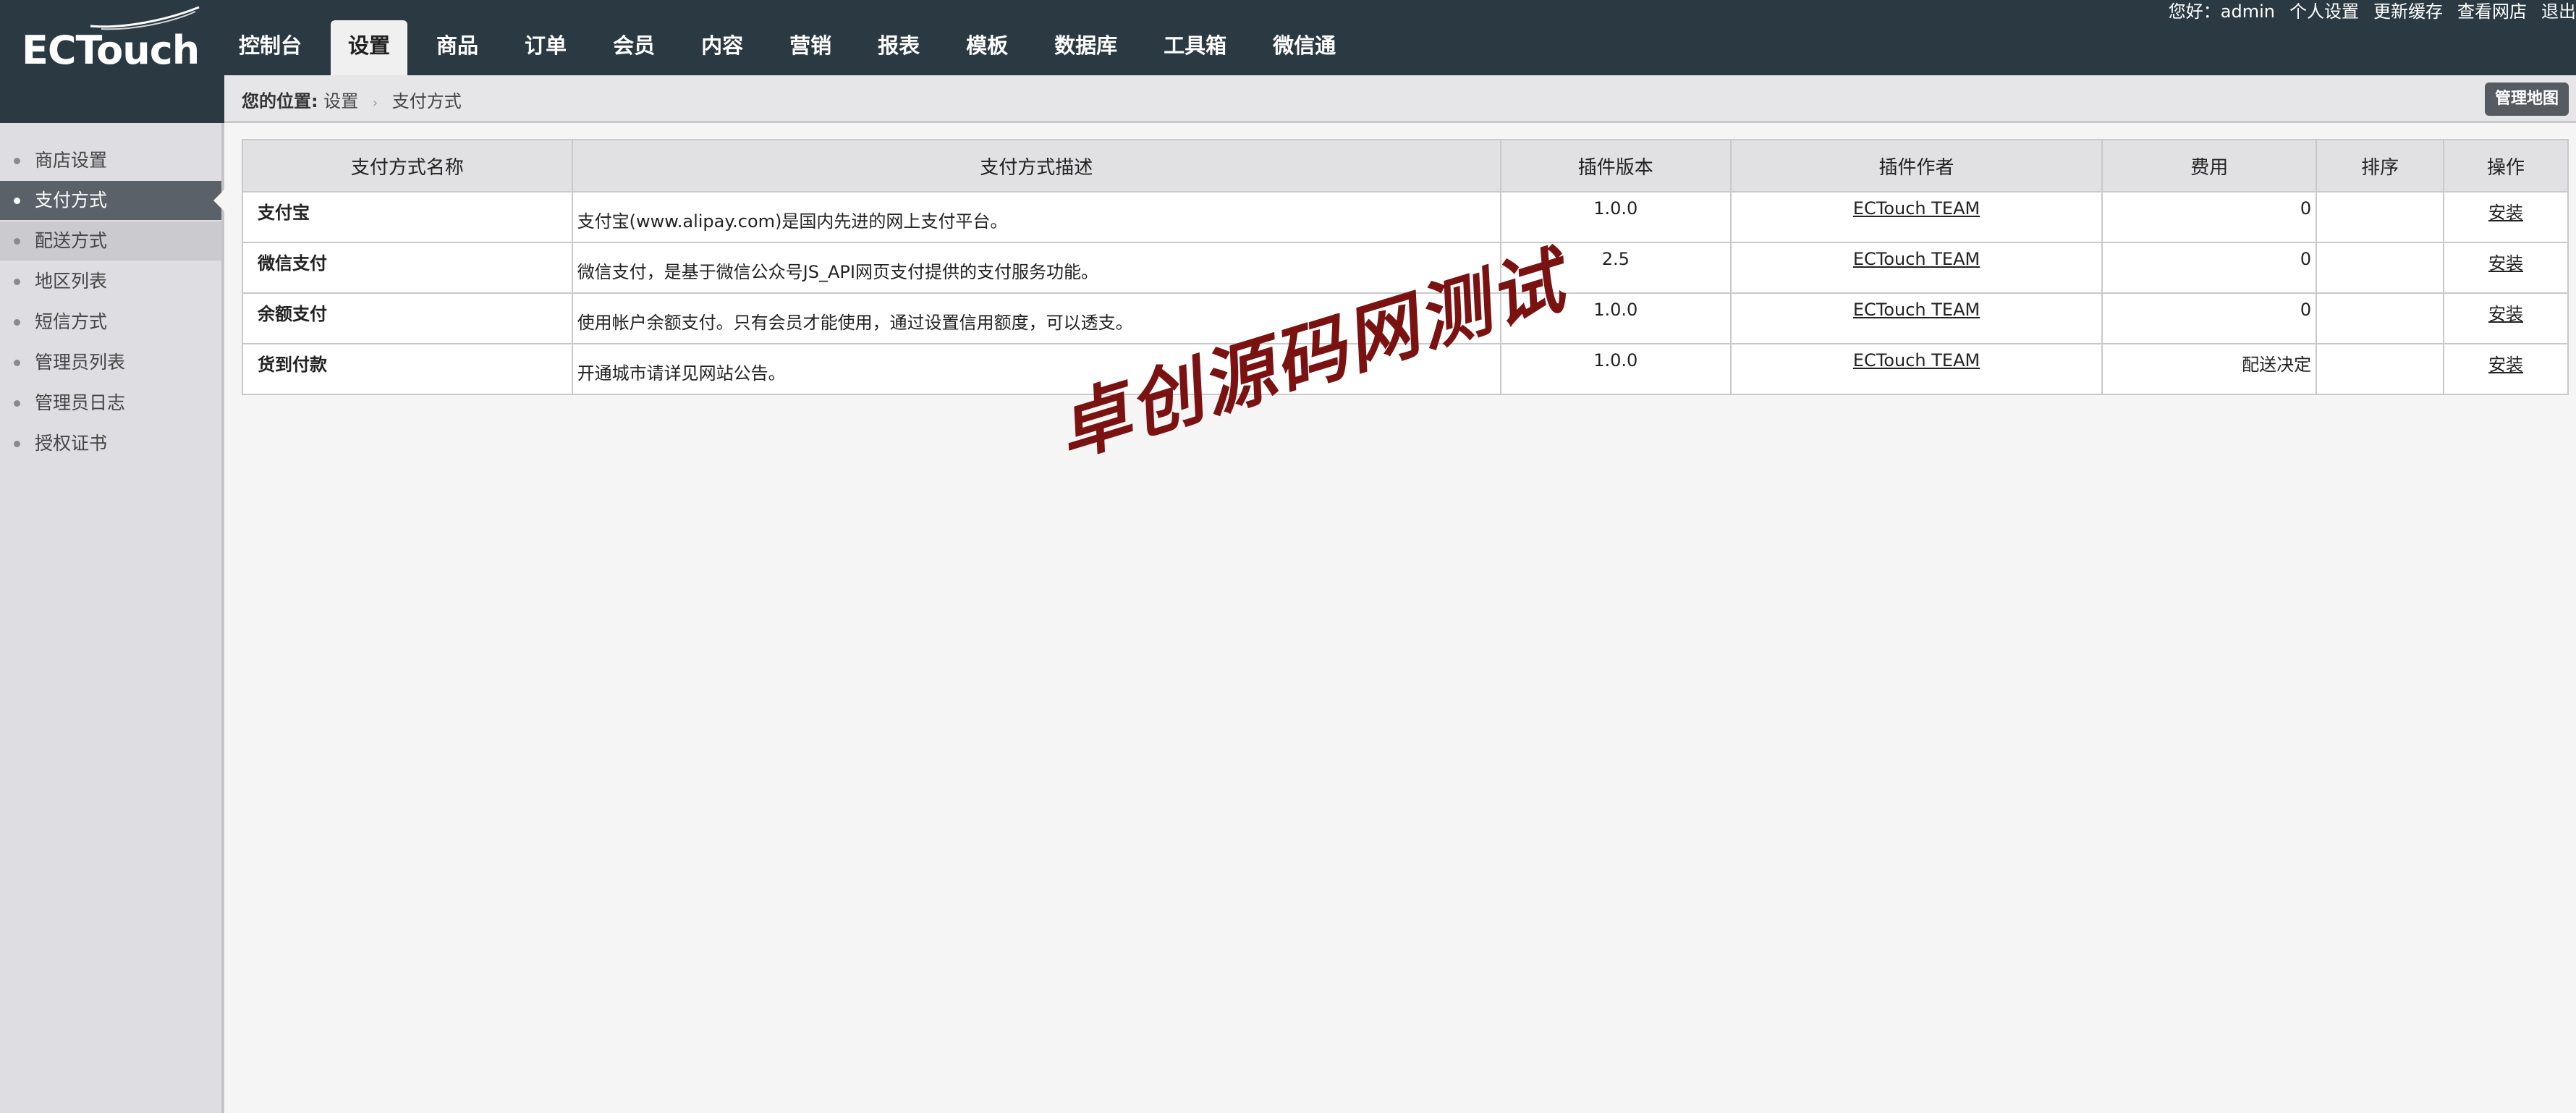 Image resolution: width=2576 pixels, height=1113 pixels. What do you see at coordinates (987, 48) in the screenshot?
I see `nav-templates: 模板` at bounding box center [987, 48].